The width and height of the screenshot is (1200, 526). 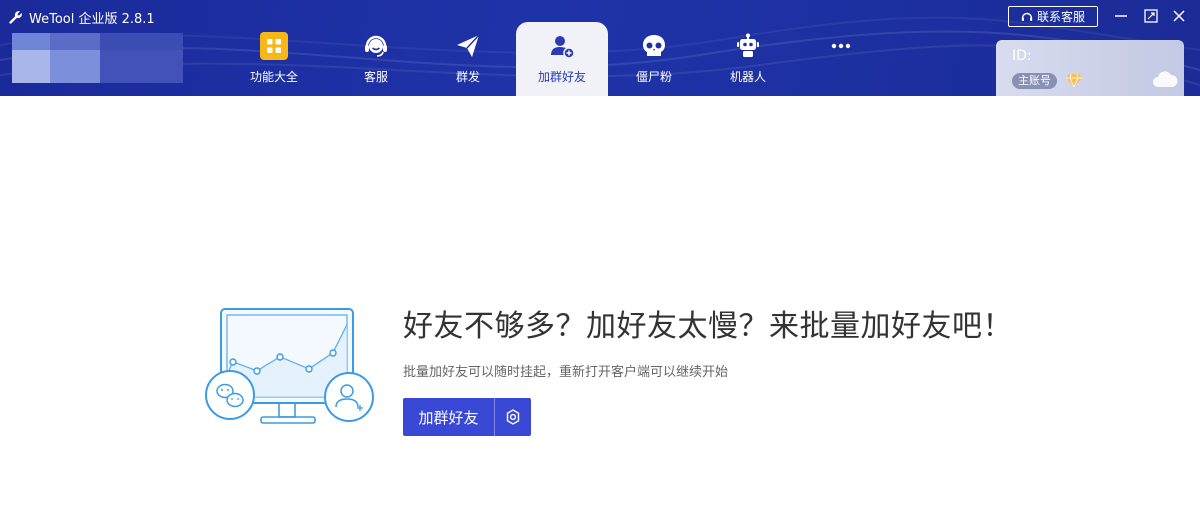 What do you see at coordinates (274, 46) in the screenshot?
I see `grid-icon` at bounding box center [274, 46].